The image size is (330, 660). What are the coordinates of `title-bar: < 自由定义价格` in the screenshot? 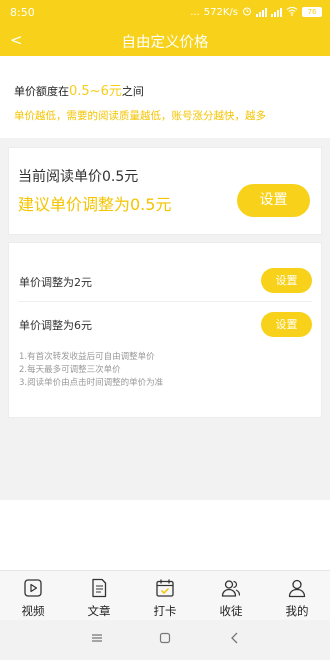 It's located at (165, 40).